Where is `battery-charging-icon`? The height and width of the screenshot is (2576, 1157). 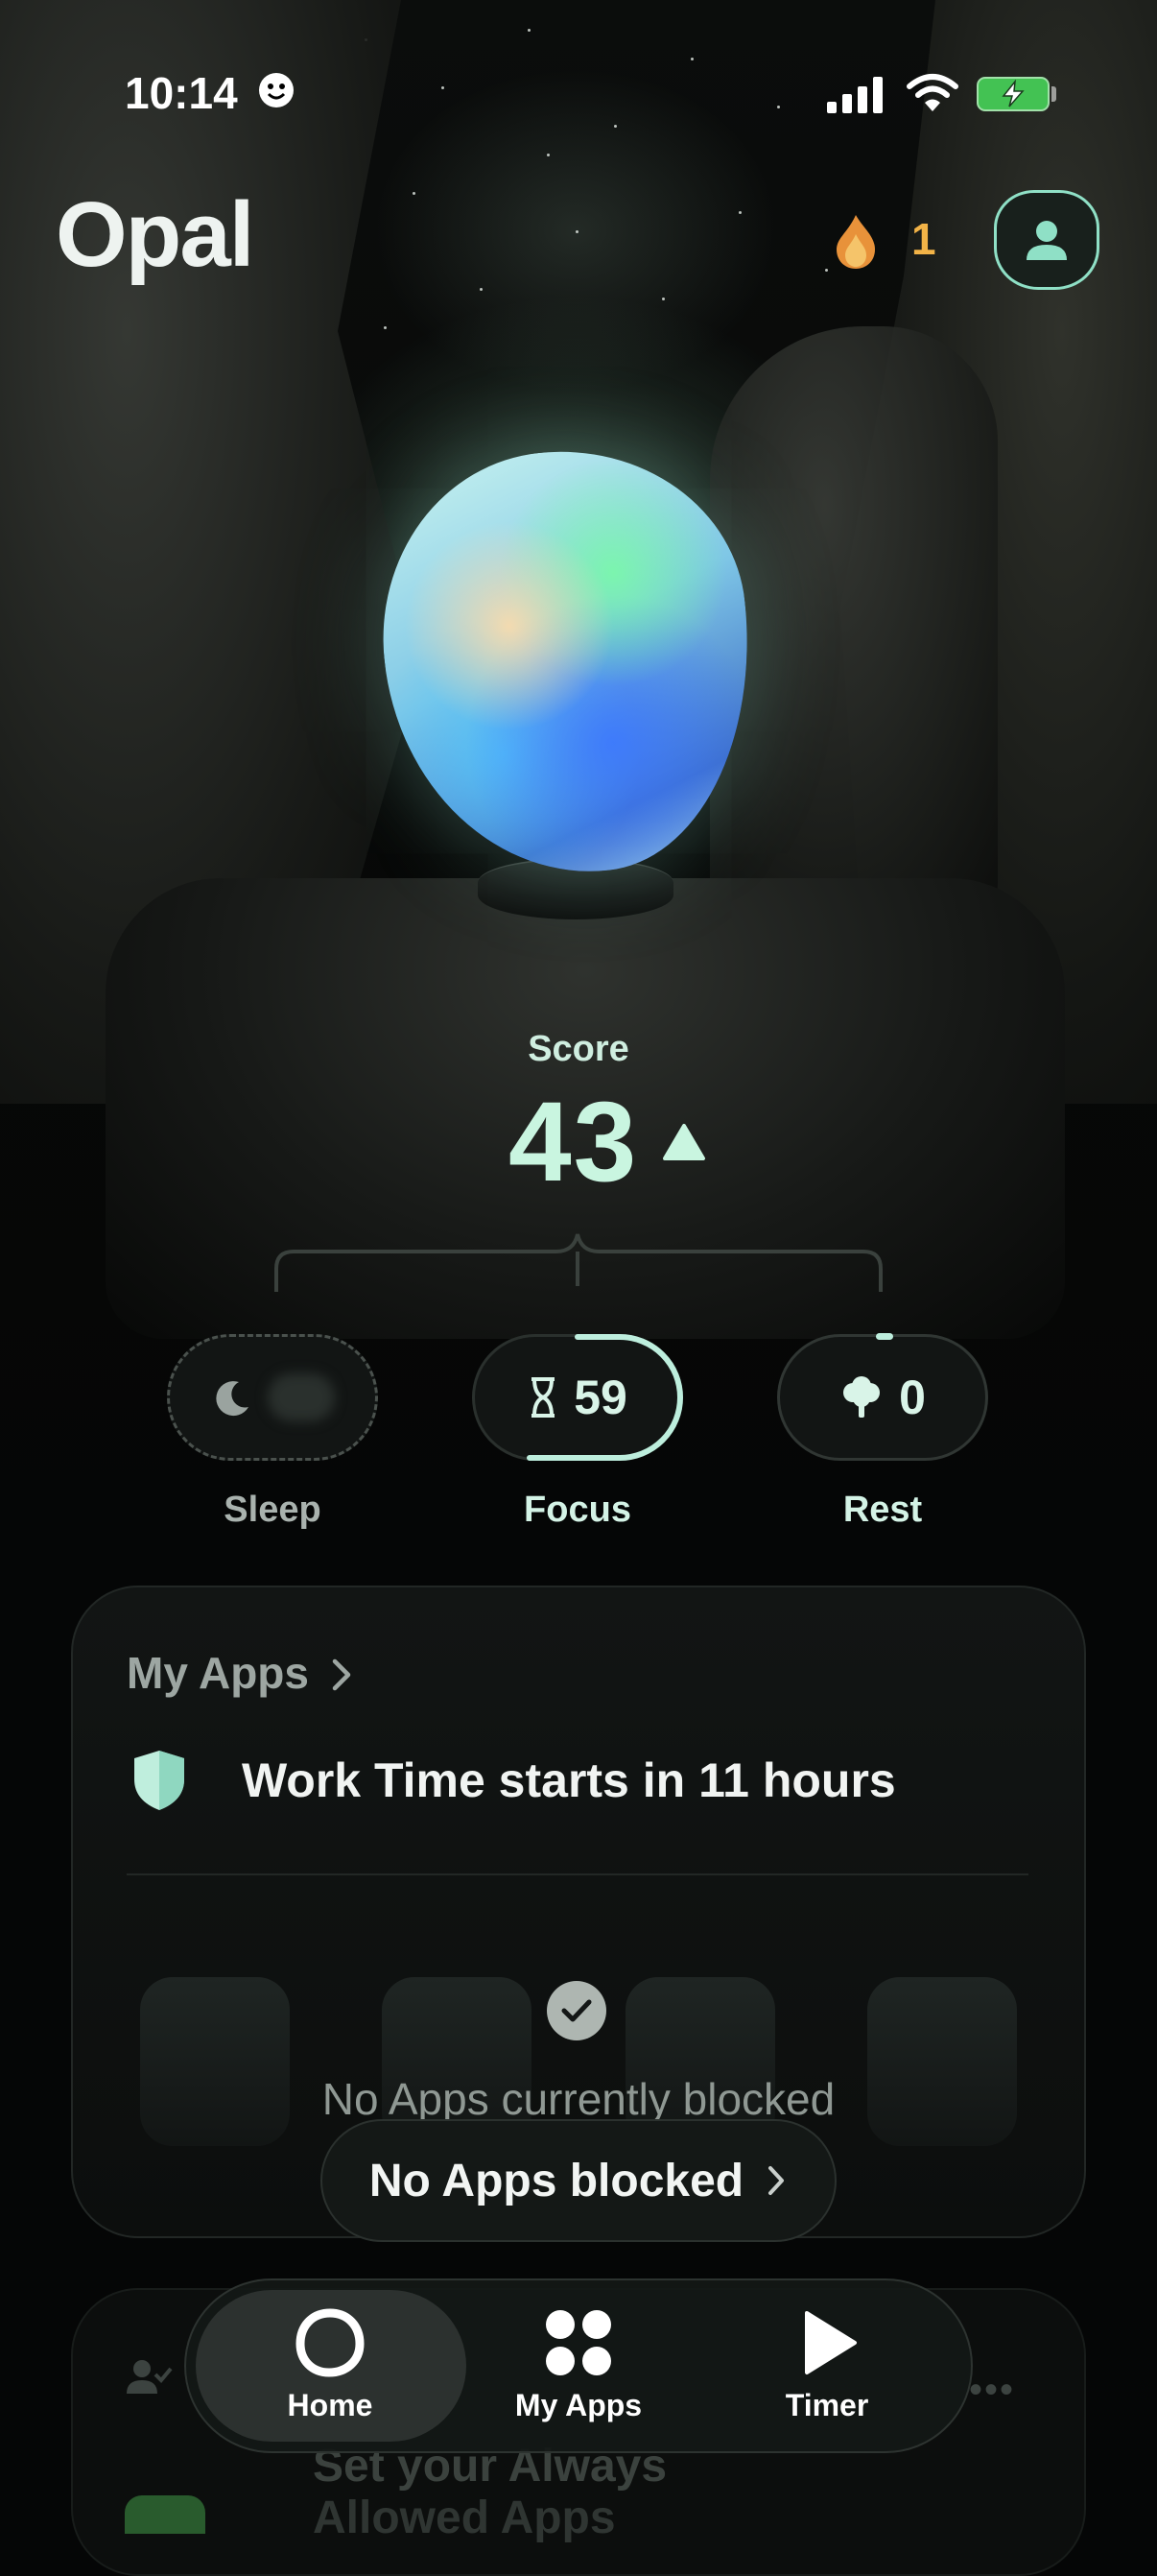 battery-charging-icon is located at coordinates (1013, 94).